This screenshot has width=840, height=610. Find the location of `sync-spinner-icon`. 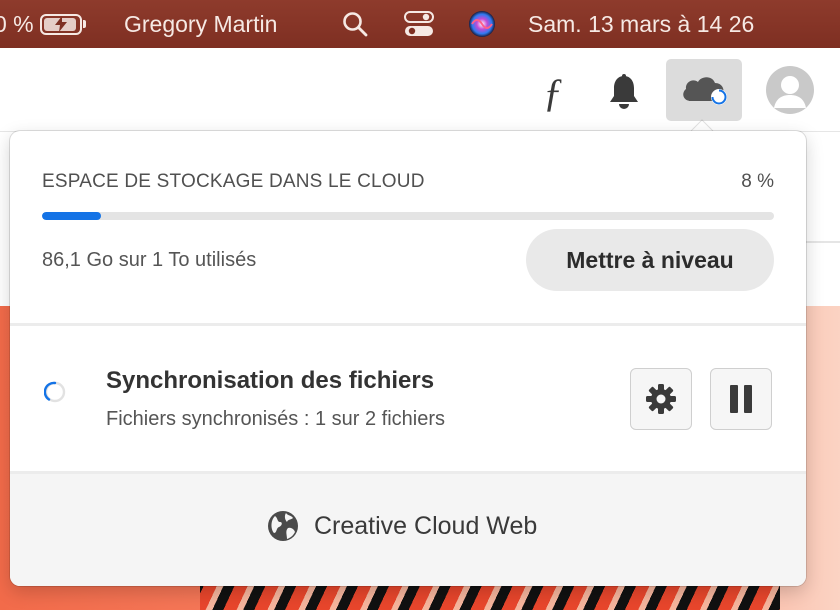

sync-spinner-icon is located at coordinates (55, 392).